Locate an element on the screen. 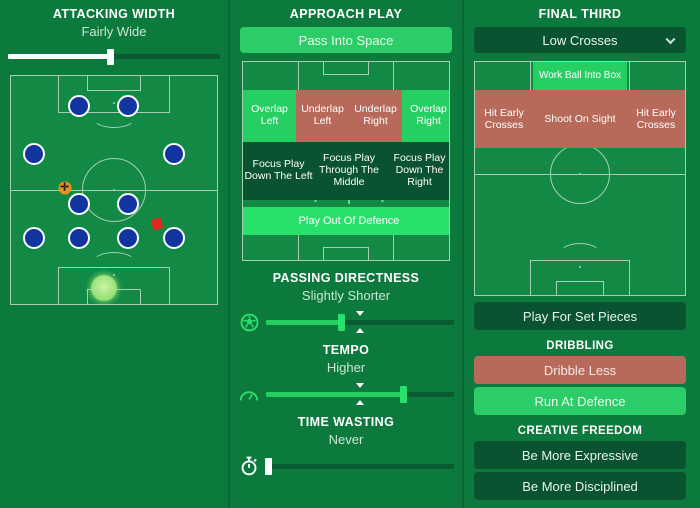  final-third-dropdown-label: Low Crosses is located at coordinates (580, 40).